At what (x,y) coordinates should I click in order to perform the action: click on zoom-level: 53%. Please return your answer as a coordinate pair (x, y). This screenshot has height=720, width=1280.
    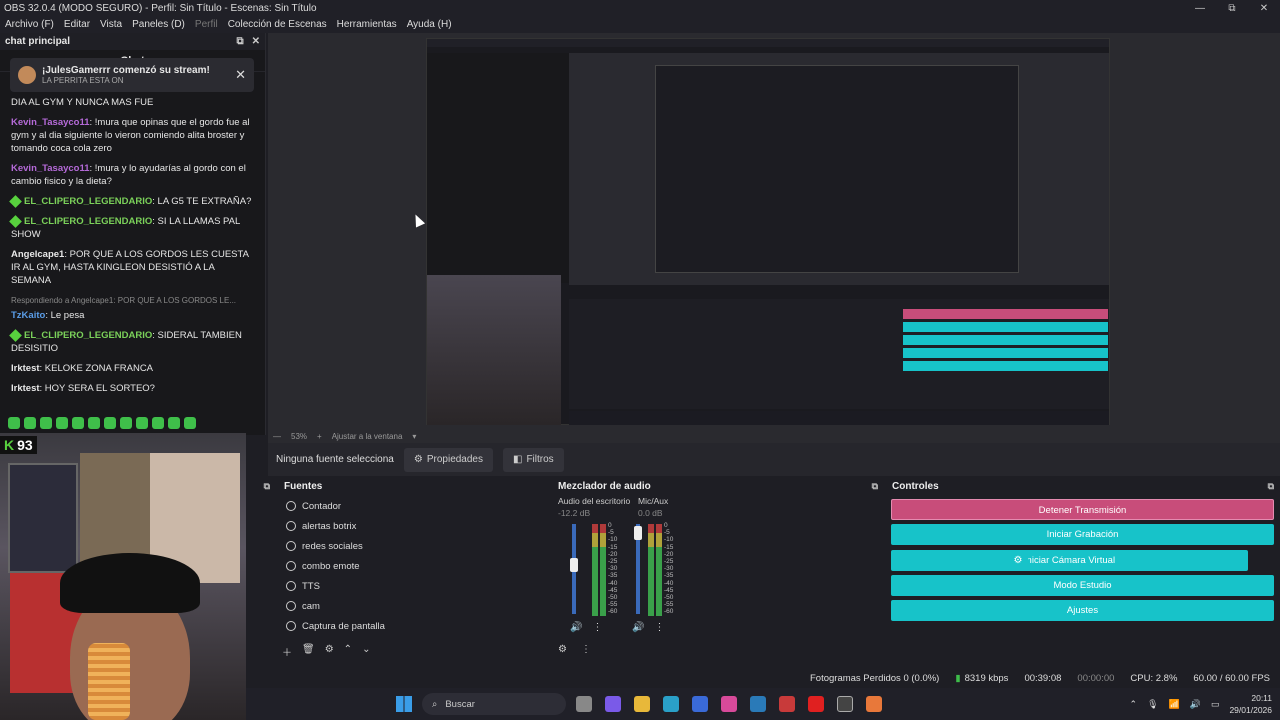
    Looking at the image, I should click on (299, 436).